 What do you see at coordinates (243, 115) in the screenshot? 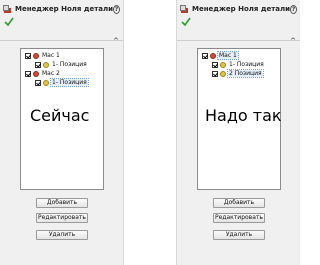
I see `annotation-after: Надо так` at bounding box center [243, 115].